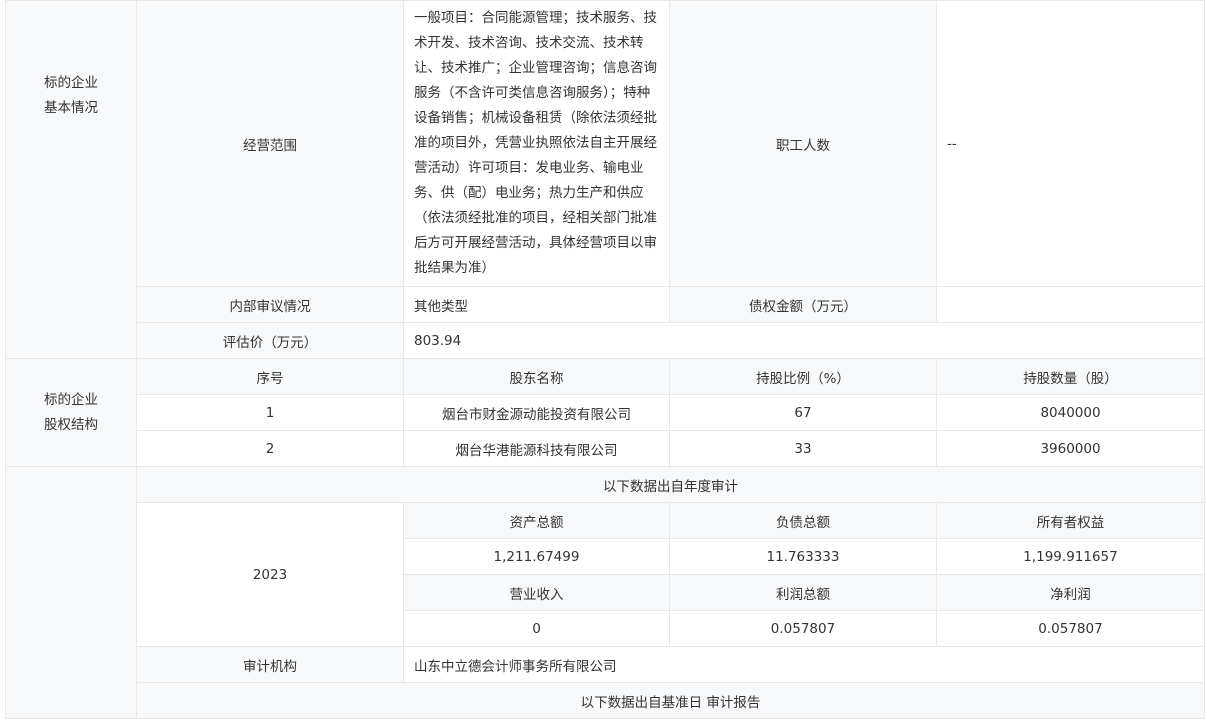 The width and height of the screenshot is (1207, 721). Describe the element at coordinates (804, 664) in the screenshot. I see `auditor-value: 山东中立德会计师事务所有限公司` at that location.